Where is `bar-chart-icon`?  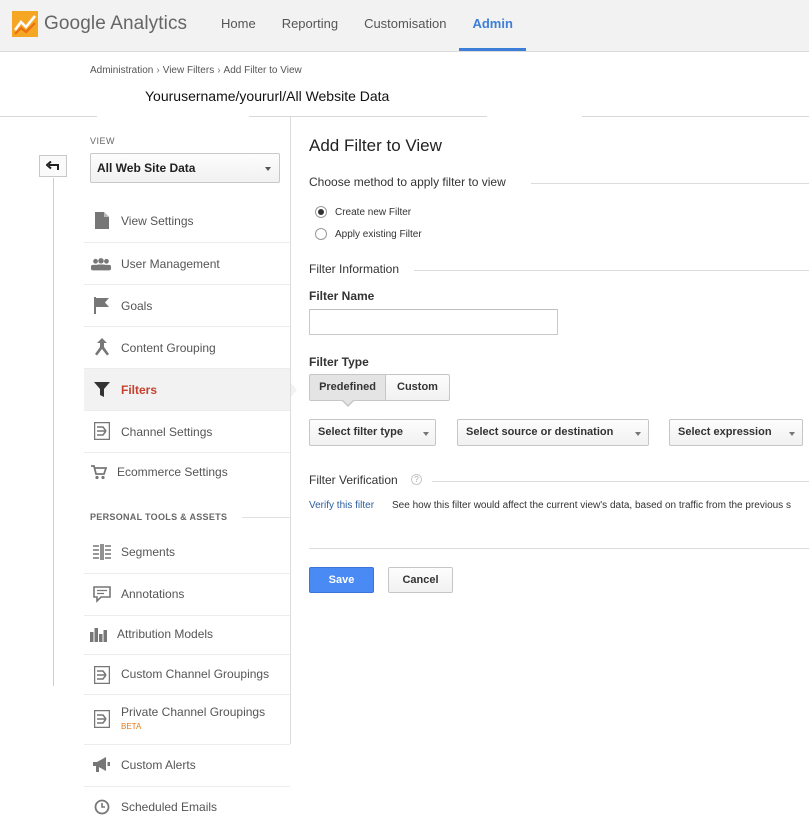
bar-chart-icon is located at coordinates (99, 634).